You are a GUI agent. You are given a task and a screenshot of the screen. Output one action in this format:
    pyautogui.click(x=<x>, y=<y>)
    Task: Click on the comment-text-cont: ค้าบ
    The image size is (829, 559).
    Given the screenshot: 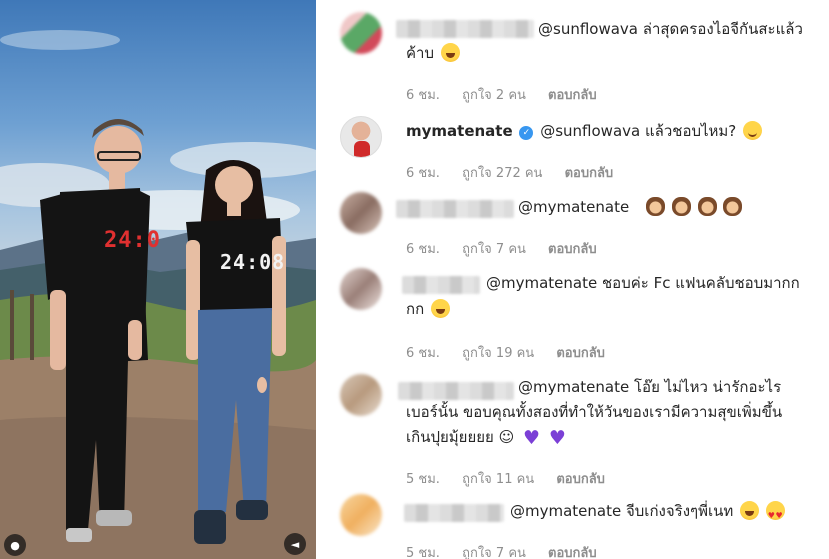 What is the action you would take?
    pyautogui.click(x=433, y=53)
    